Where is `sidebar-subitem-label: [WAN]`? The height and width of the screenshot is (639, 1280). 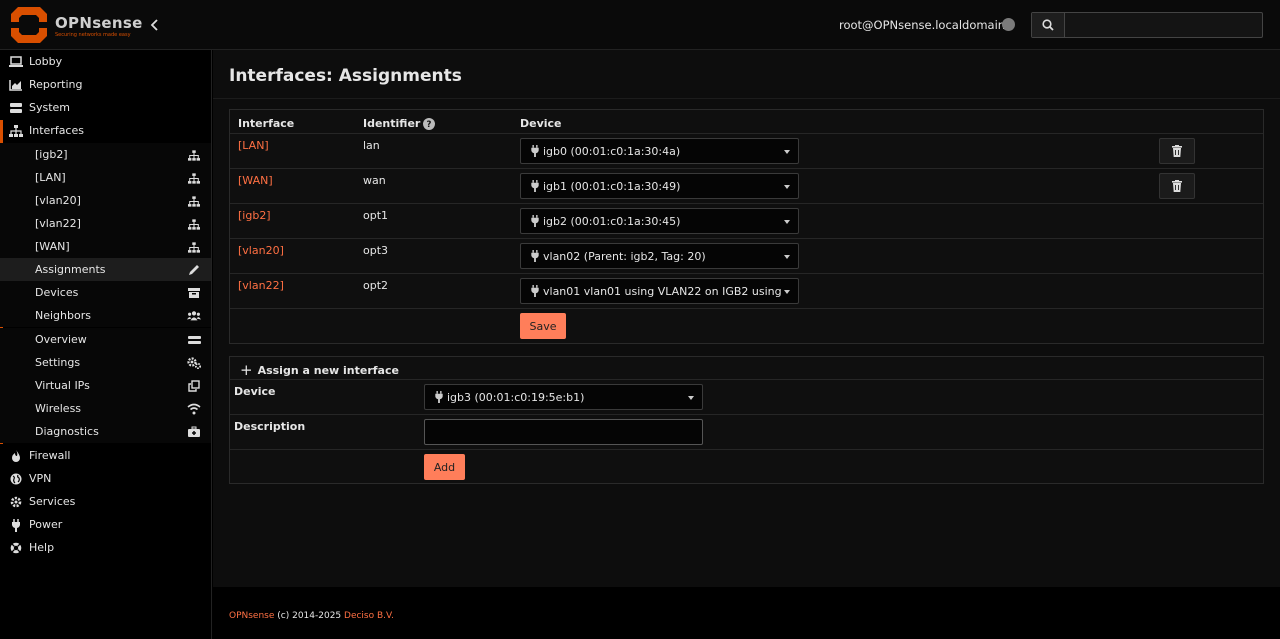
sidebar-subitem-label: [WAN] is located at coordinates (52, 246).